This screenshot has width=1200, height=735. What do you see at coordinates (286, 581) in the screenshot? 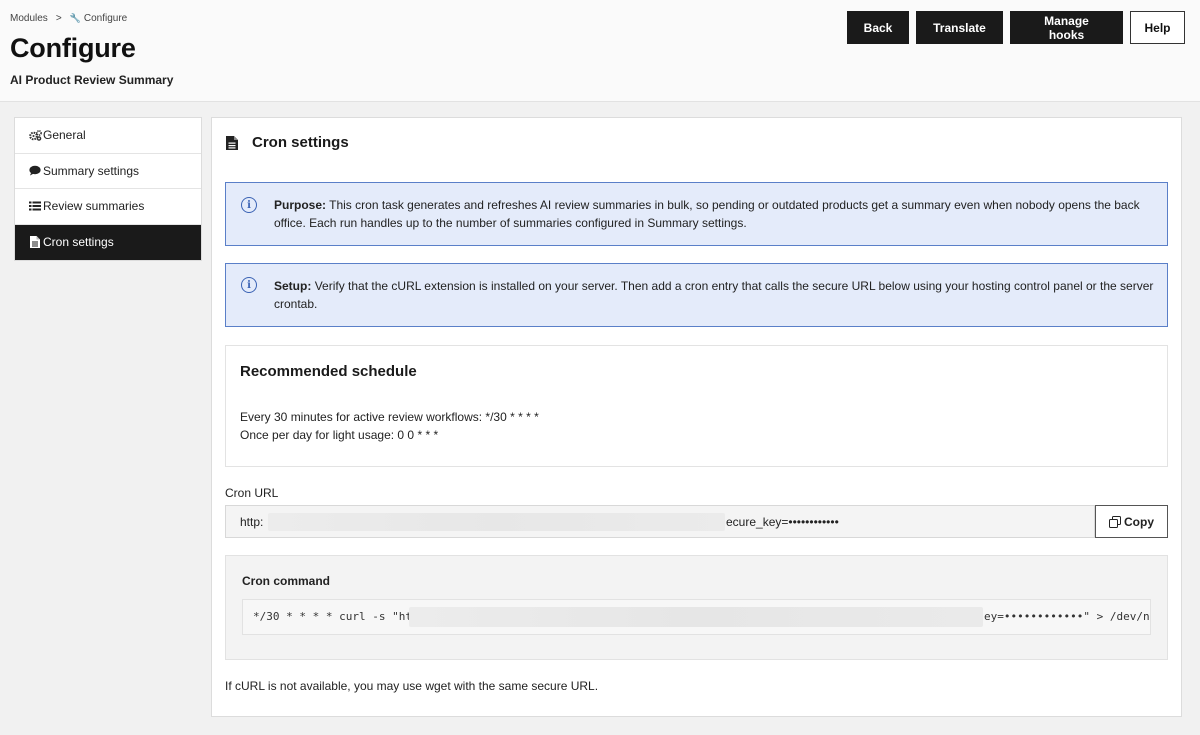
I see `cron-command-label: Cron command` at bounding box center [286, 581].